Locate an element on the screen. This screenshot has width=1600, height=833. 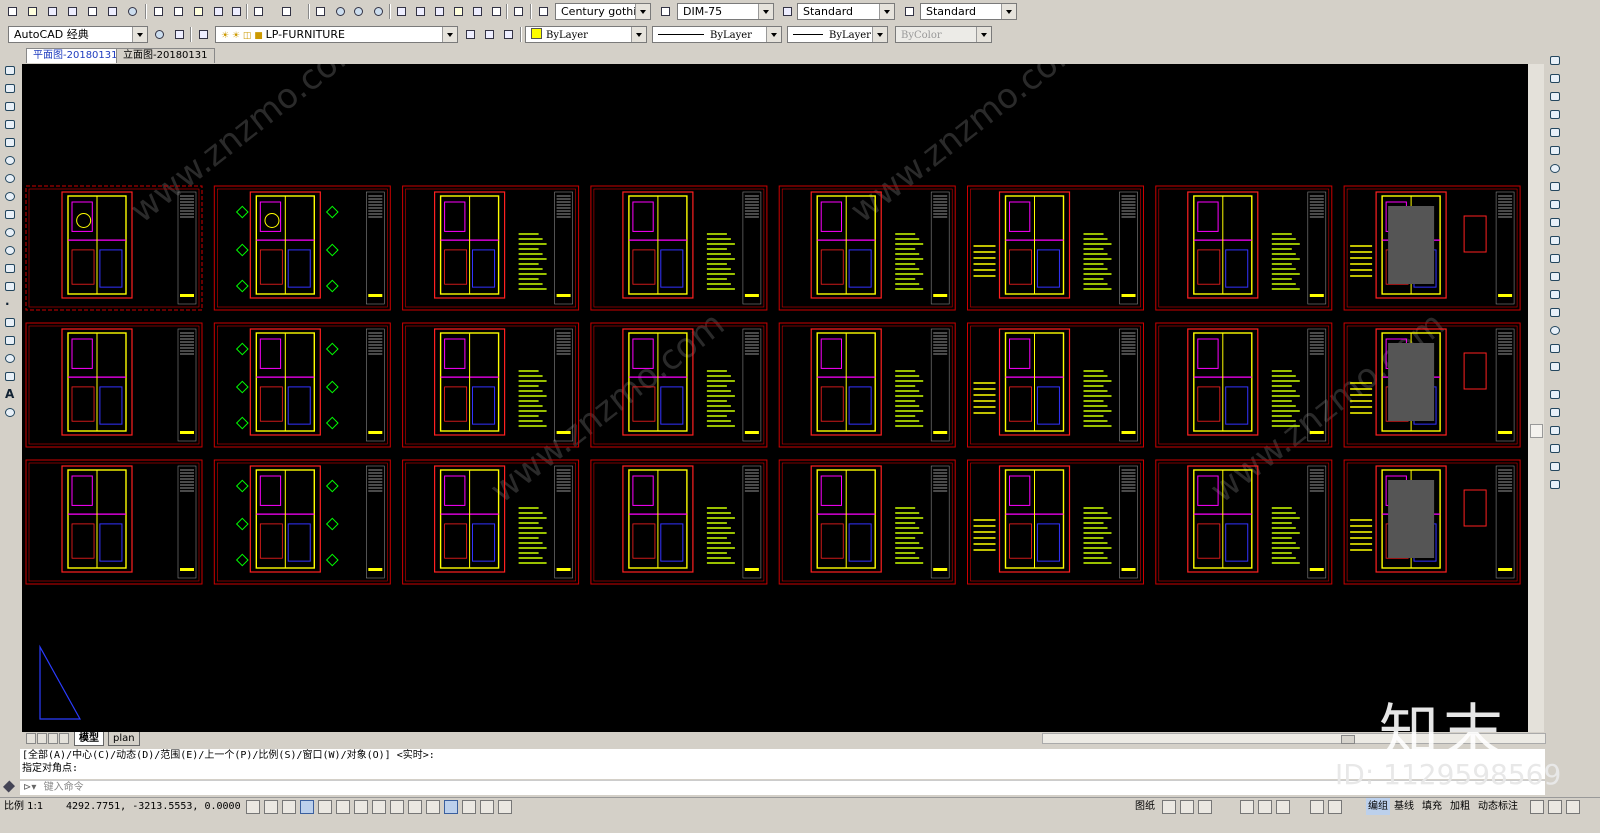
plot-icon is located at coordinates (72, 11).